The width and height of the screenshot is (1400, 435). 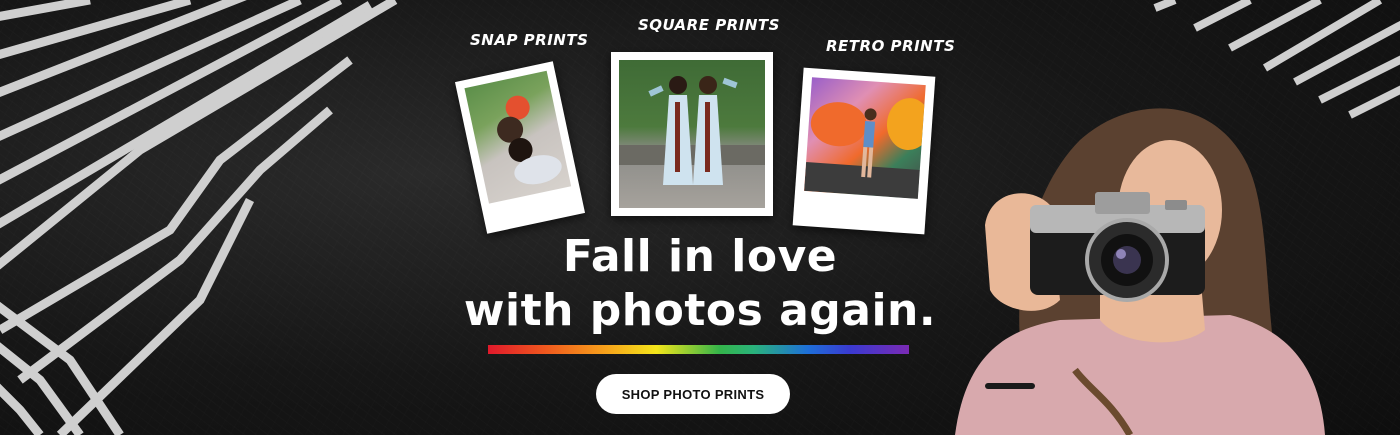 I want to click on graduates-image, so click(x=692, y=130).